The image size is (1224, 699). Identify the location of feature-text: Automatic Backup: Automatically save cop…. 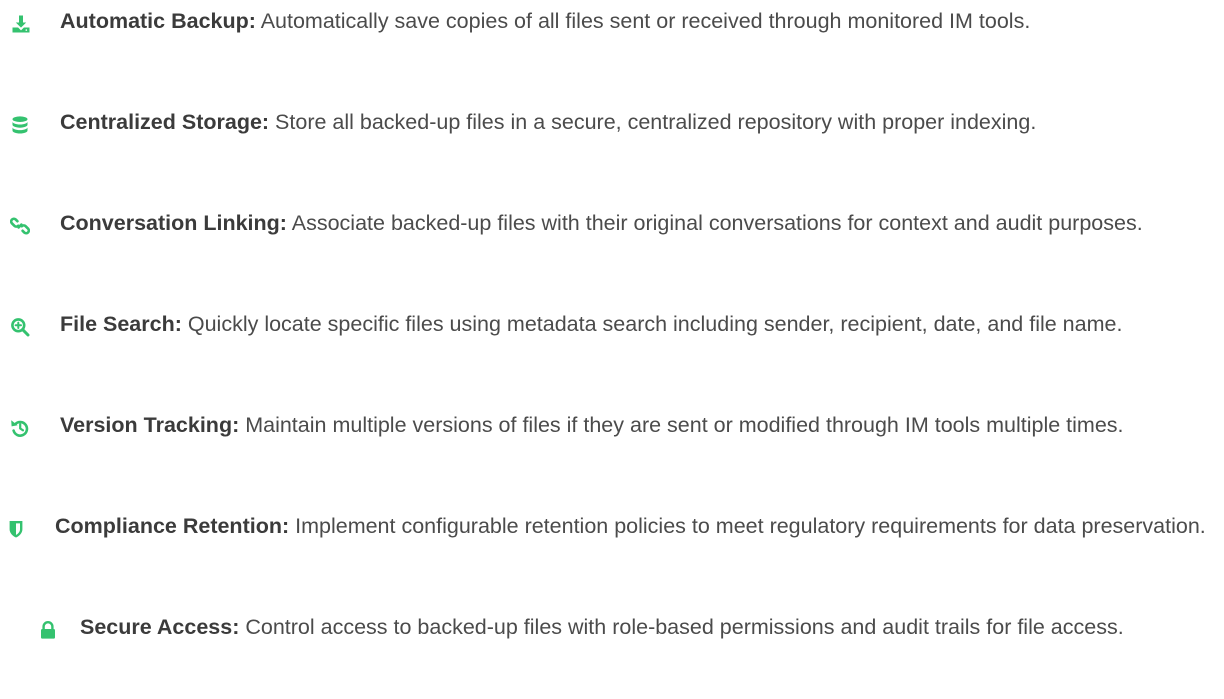
(634, 21).